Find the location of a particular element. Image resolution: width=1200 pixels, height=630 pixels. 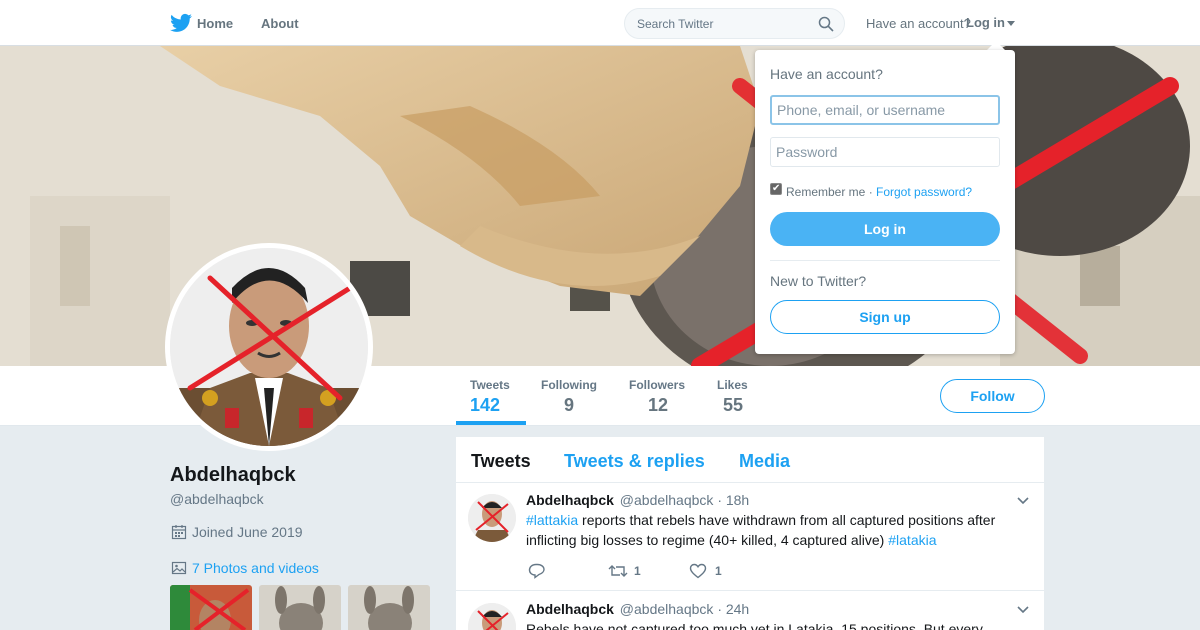

stat-likes: Likes 55 is located at coordinates (732, 397).